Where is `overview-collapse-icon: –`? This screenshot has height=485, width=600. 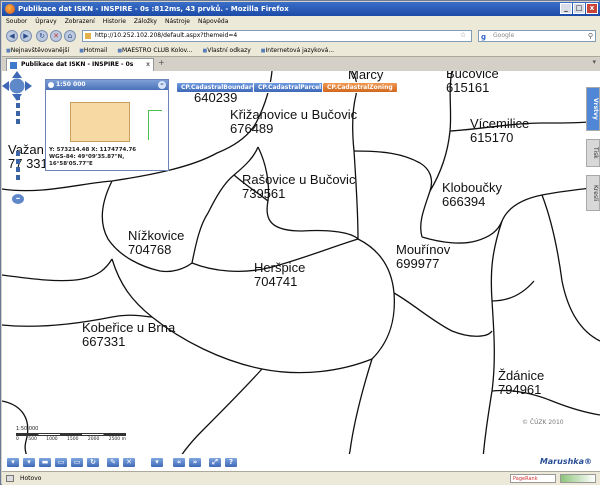 overview-collapse-icon: – is located at coordinates (162, 85).